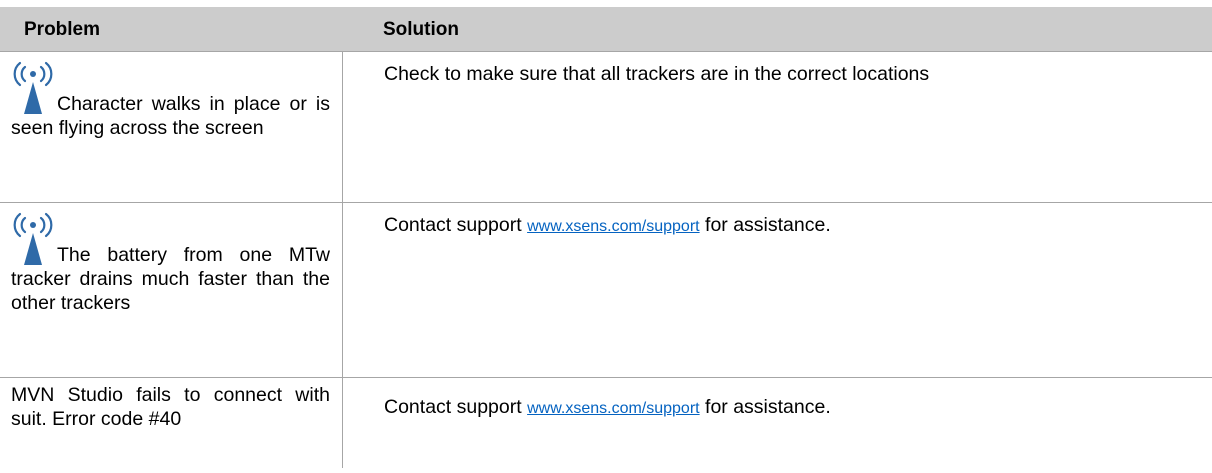  Describe the element at coordinates (62, 29) in the screenshot. I see `header-problem: Problem` at that location.